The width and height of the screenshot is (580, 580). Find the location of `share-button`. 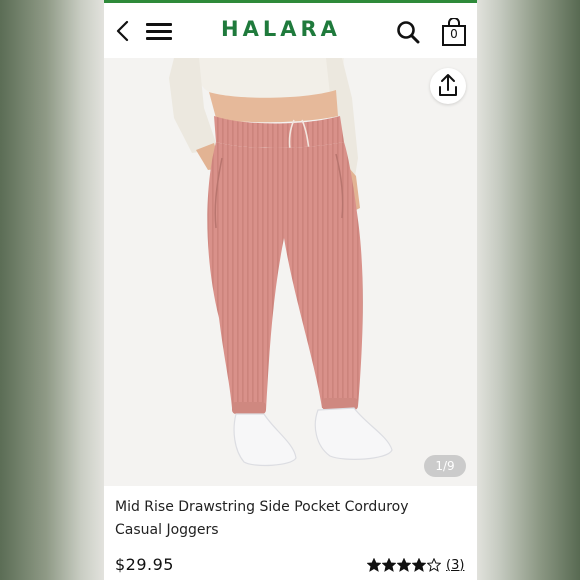

share-button is located at coordinates (448, 86).